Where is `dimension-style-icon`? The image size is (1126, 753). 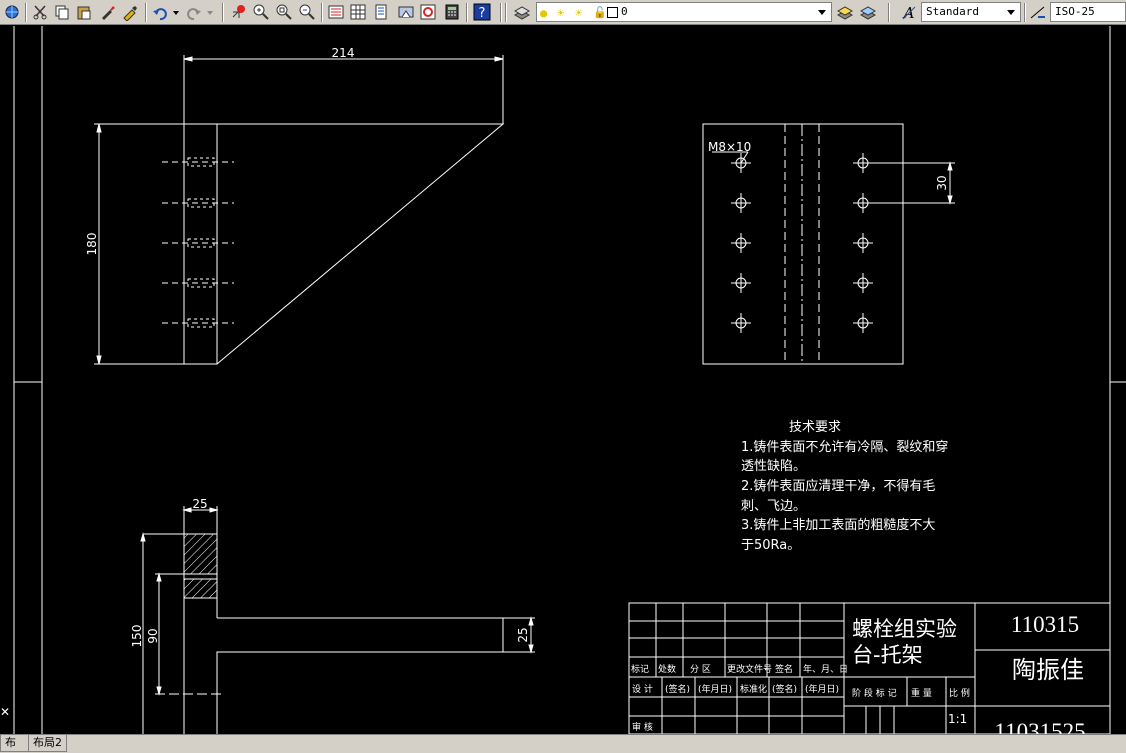
dimension-style-icon is located at coordinates (1038, 12).